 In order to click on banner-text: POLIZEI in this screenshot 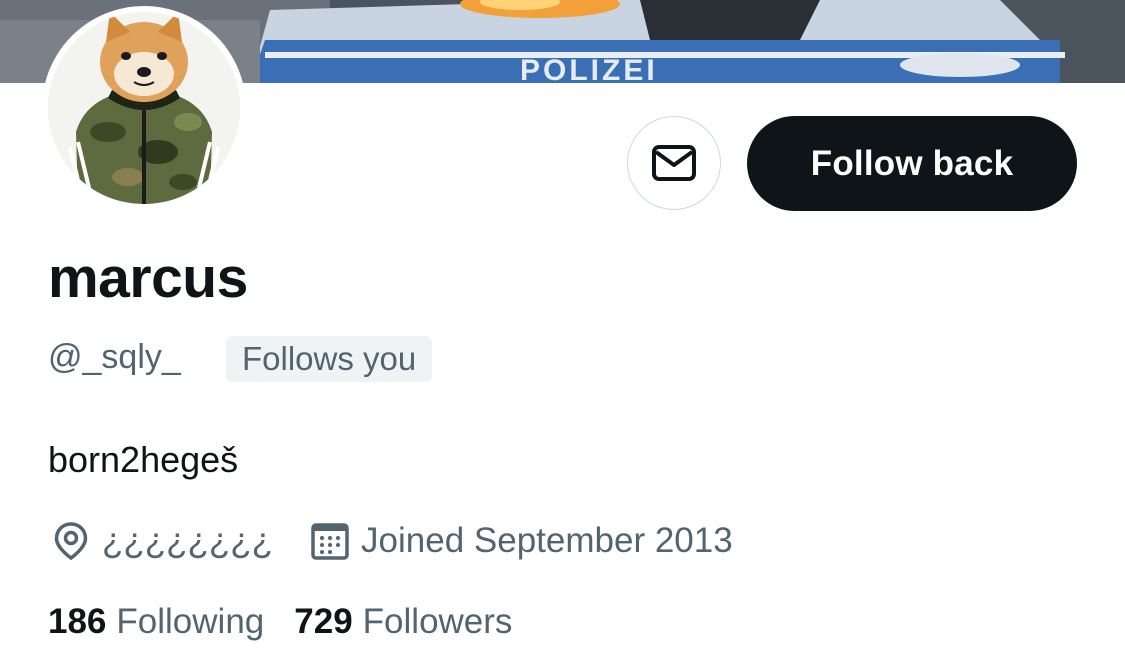, I will do `click(589, 68)`.